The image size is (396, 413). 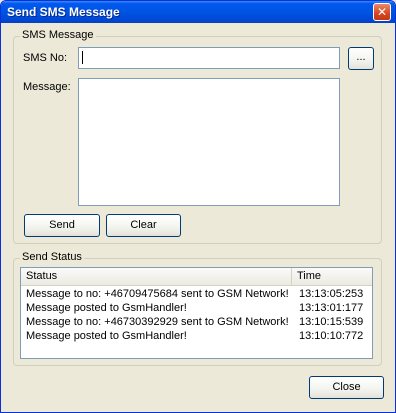 I want to click on column-header-time: Time, so click(x=332, y=276).